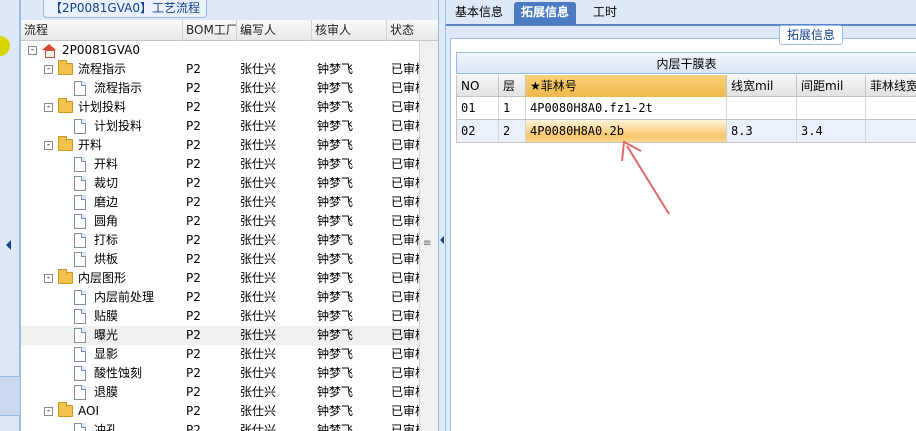  I want to click on tree-row: 裁切 P2 张仕兴 钟梦飞 已审核, so click(220, 183).